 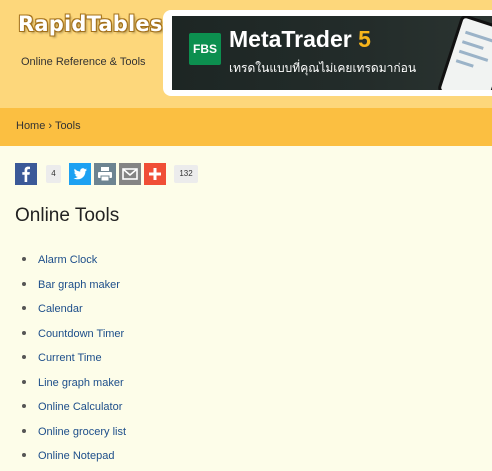 What do you see at coordinates (90, 24) in the screenshot?
I see `logo-title: RapidTables` at bounding box center [90, 24].